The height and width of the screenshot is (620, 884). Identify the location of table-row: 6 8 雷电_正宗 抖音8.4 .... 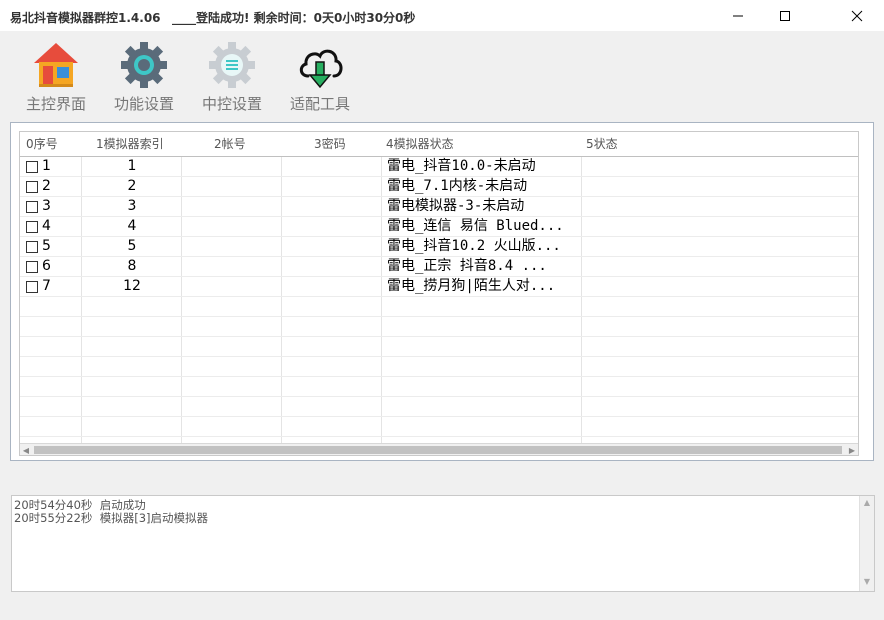
(439, 267).